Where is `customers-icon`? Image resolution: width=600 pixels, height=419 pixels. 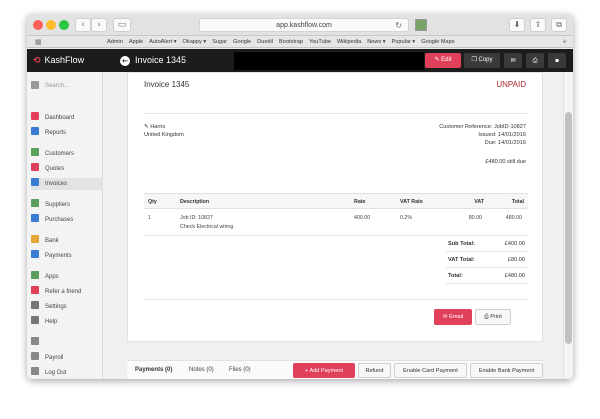 customers-icon is located at coordinates (35, 152).